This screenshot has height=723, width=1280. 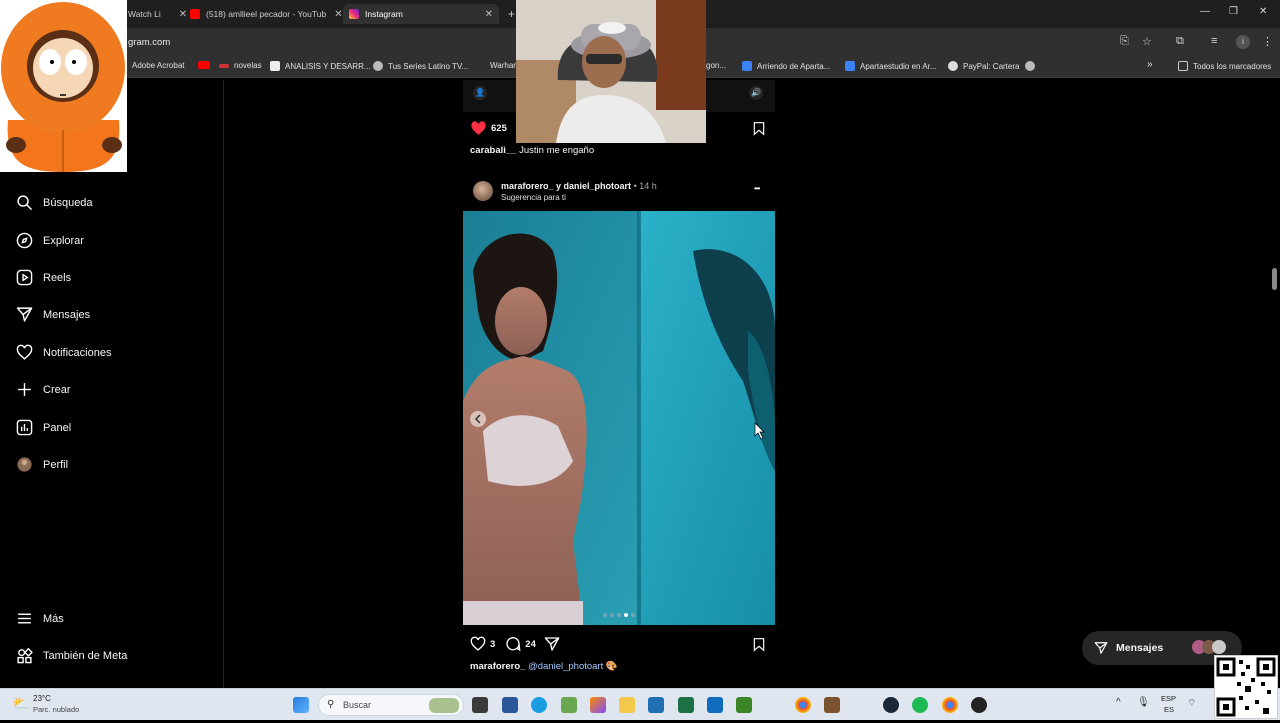 What do you see at coordinates (478, 419) in the screenshot?
I see `carousel-prev-icon` at bounding box center [478, 419].